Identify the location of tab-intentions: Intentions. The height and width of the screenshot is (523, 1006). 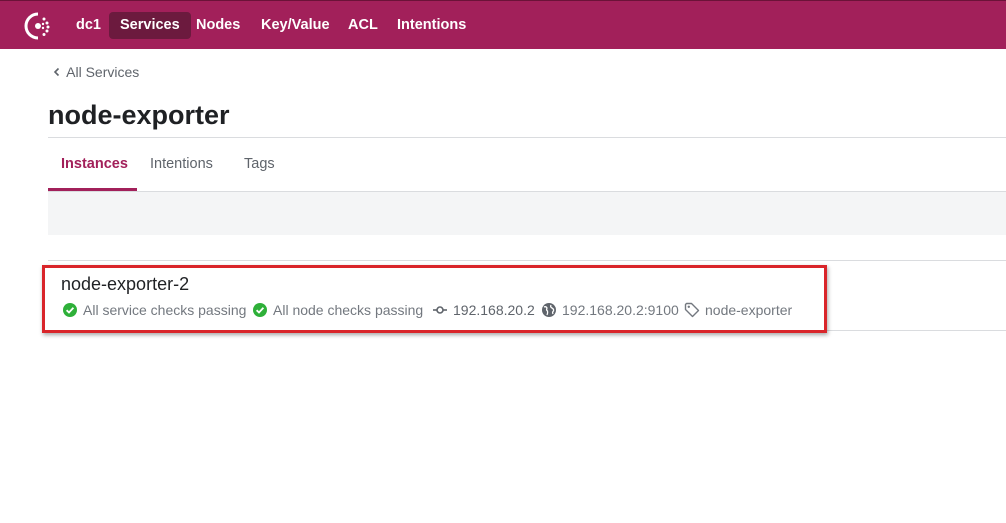
(181, 170).